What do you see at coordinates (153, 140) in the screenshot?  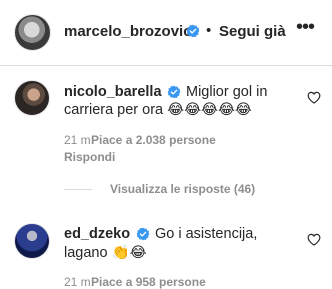 I see `comment-likes: Piace a 2.038 persone` at bounding box center [153, 140].